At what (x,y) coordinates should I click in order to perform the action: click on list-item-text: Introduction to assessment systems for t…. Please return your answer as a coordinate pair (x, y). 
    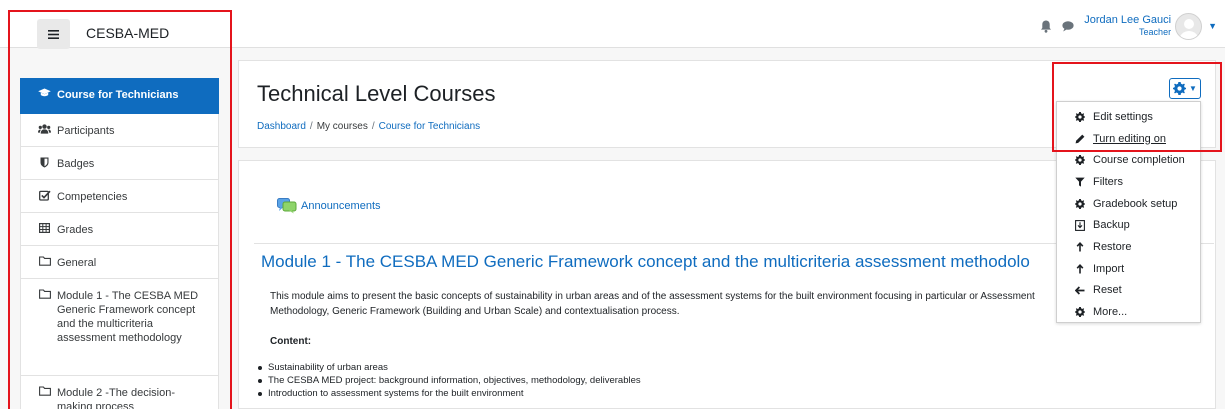
    Looking at the image, I should click on (396, 393).